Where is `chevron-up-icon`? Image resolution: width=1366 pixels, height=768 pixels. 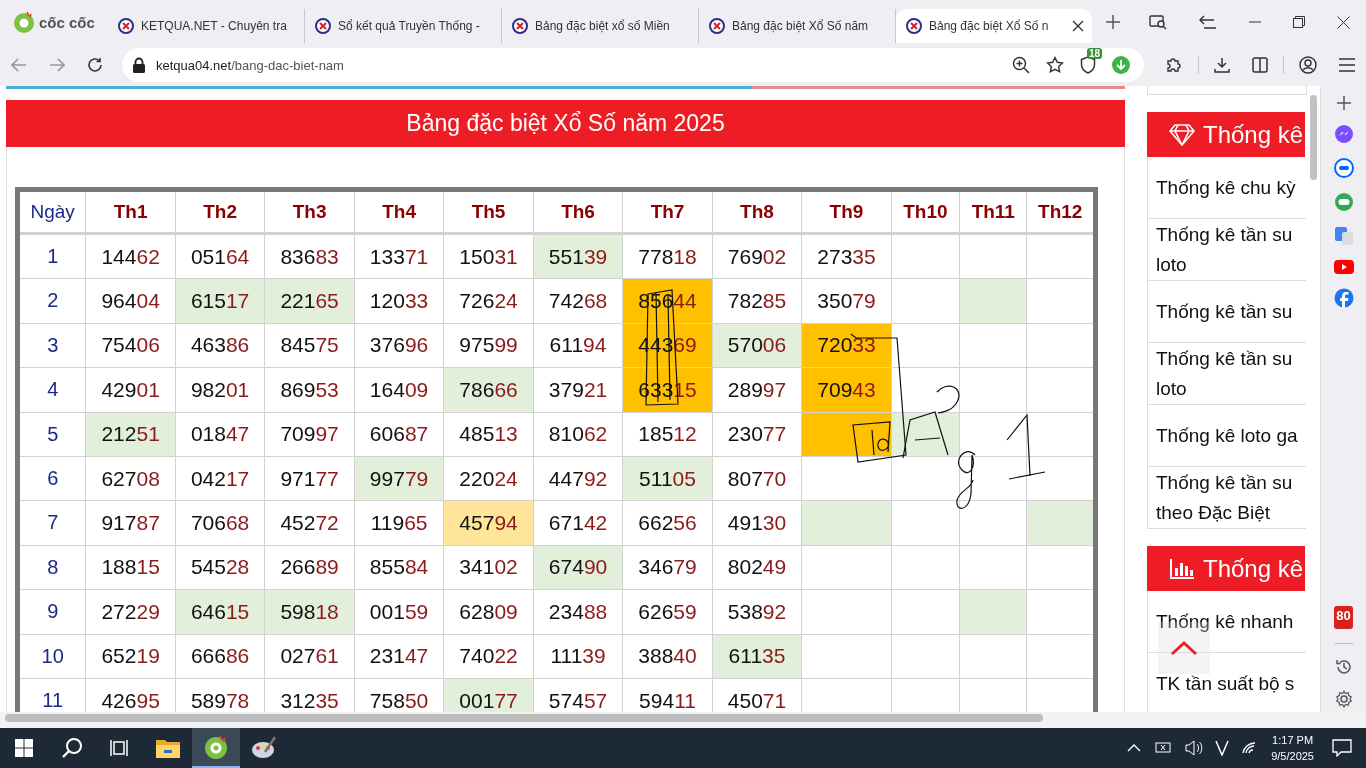
chevron-up-icon is located at coordinates (1134, 748).